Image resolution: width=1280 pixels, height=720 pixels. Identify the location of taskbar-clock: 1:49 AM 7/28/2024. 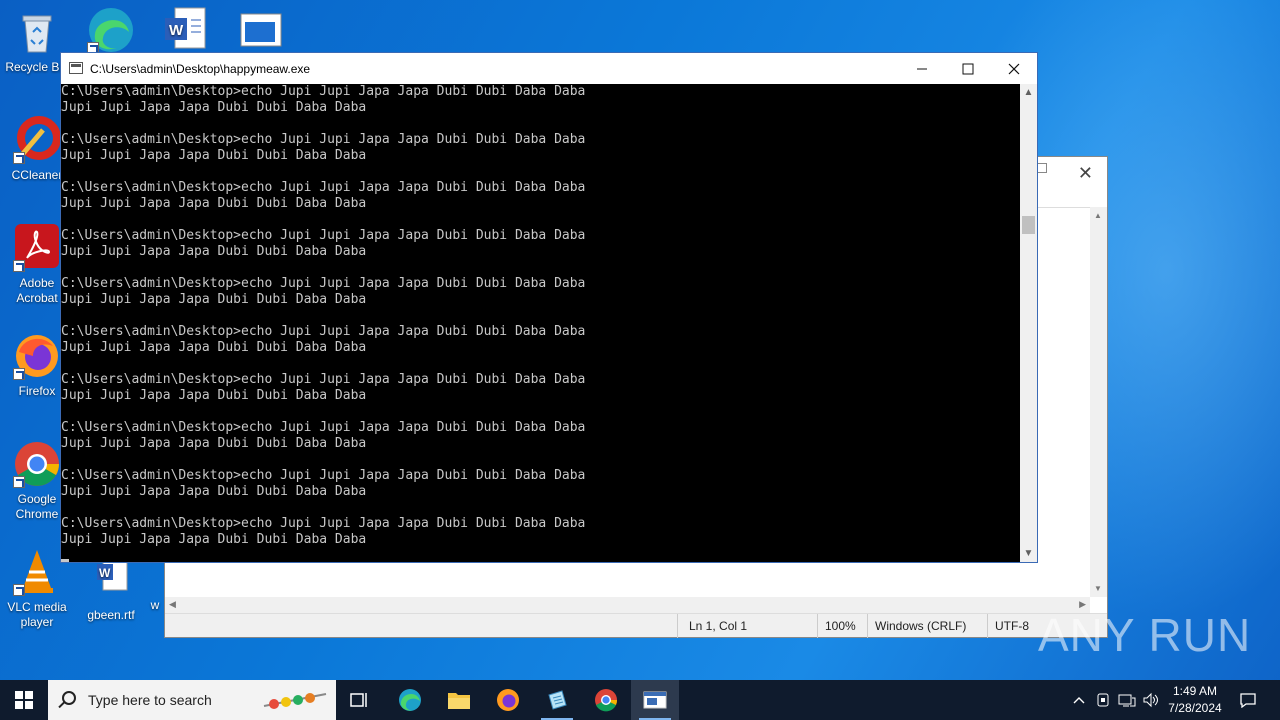
(1195, 700).